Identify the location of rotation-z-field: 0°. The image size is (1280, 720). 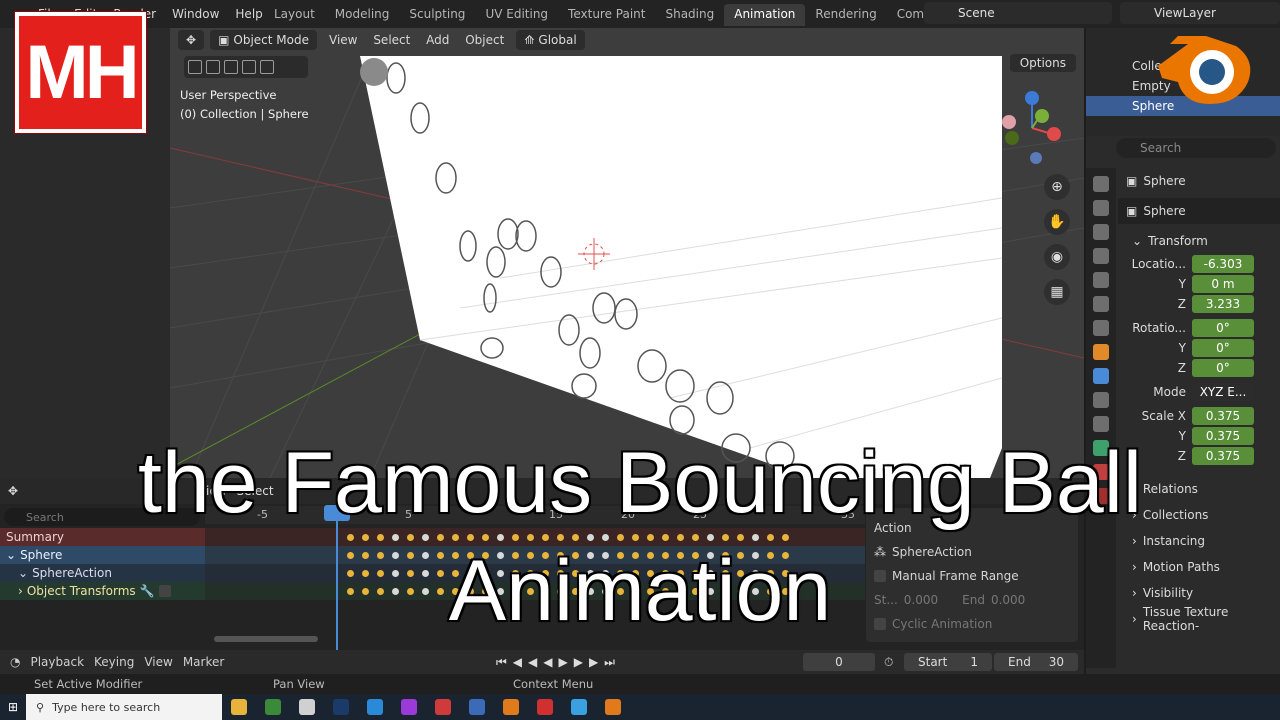
(1223, 368).